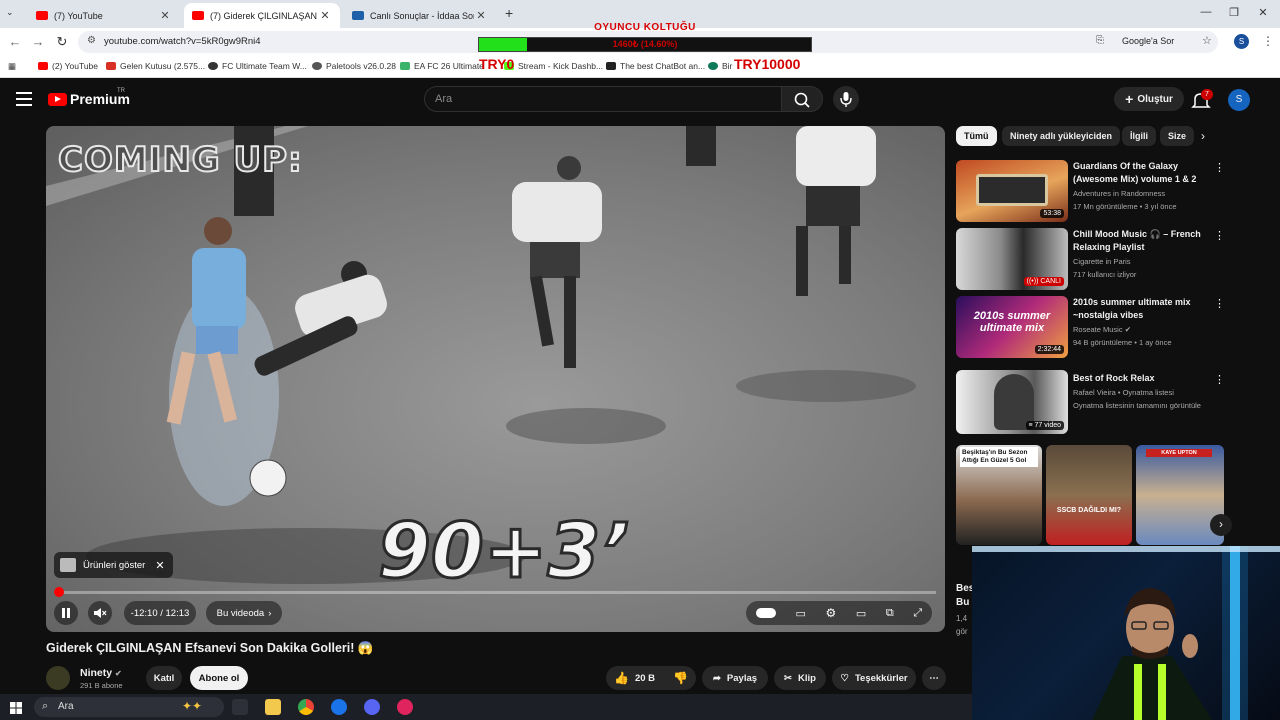  I want to click on rec-channel-3: Roseate Music ✔, so click(1102, 329).